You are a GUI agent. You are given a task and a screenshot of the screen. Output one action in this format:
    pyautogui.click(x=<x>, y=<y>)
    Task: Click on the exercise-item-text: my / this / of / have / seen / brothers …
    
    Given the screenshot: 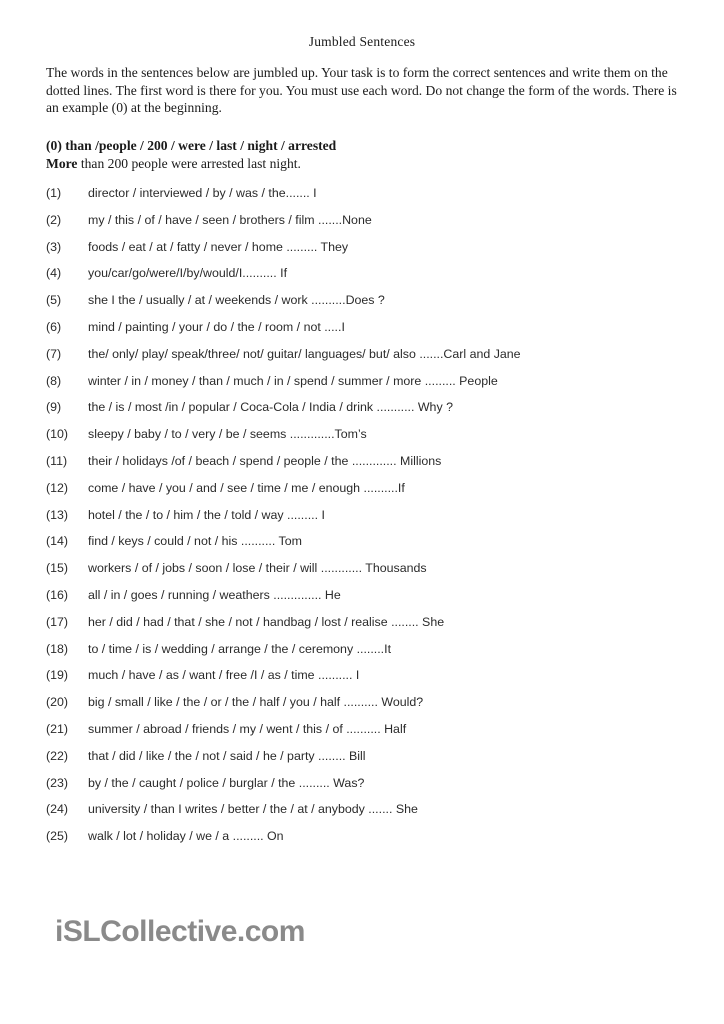 What is the action you would take?
    pyautogui.click(x=230, y=219)
    